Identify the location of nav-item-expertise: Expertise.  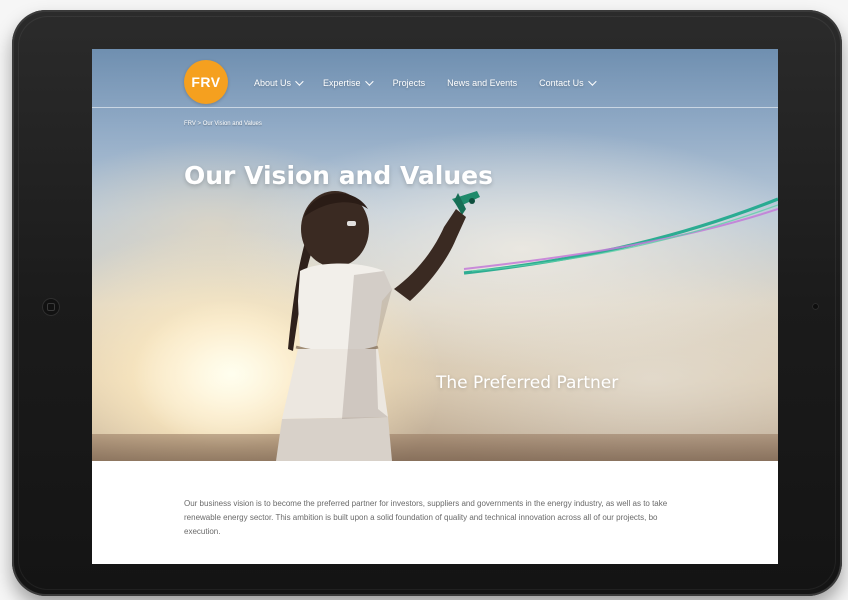
(348, 82).